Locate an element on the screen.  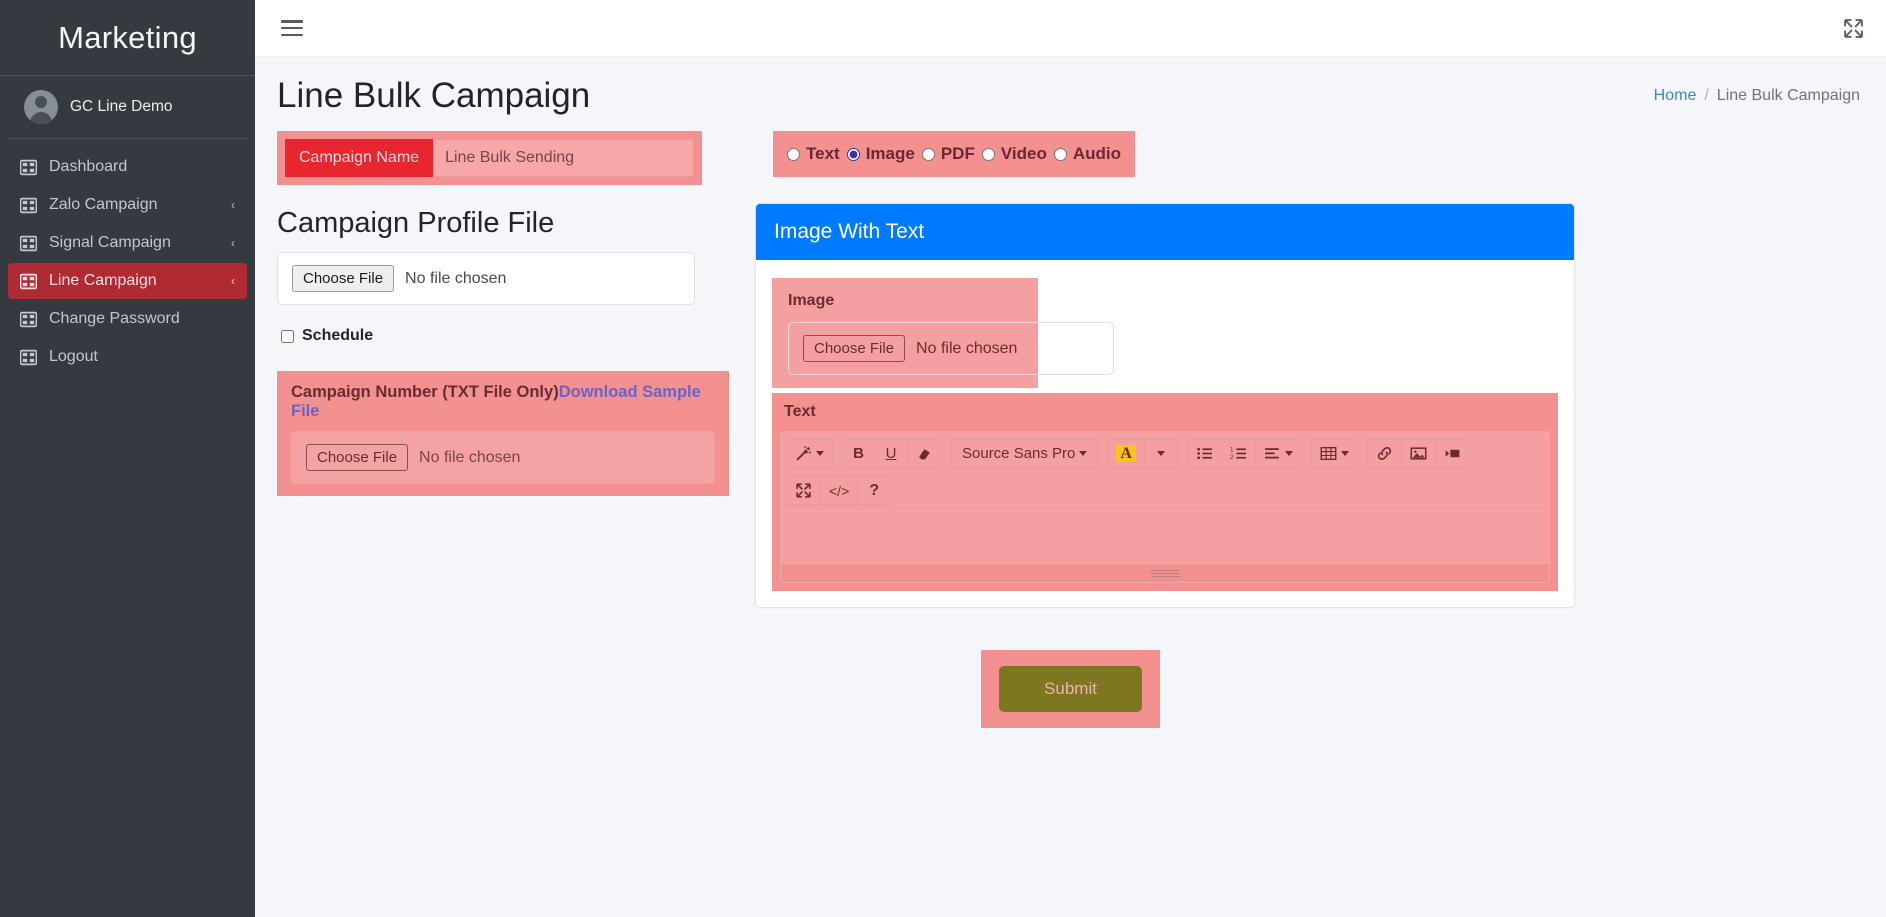
rich-text-editor: B U Source Sans Pro A 1 2 </> ? is located at coordinates (1165, 507).